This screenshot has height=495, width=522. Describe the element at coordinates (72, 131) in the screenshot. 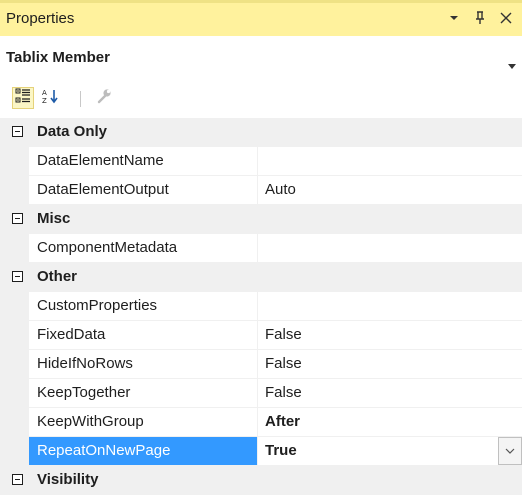

I see `category-label: Data Only` at that location.